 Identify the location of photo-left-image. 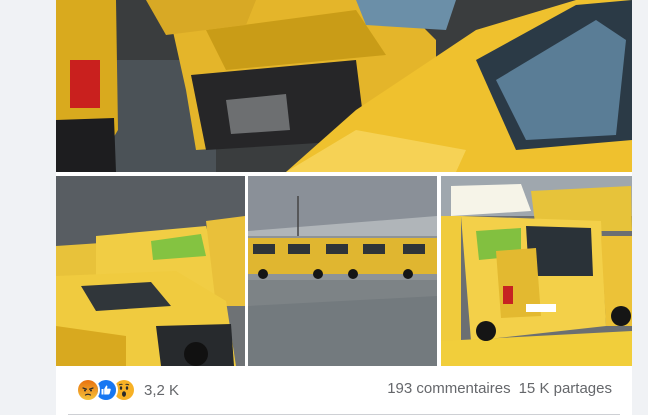
(150, 271).